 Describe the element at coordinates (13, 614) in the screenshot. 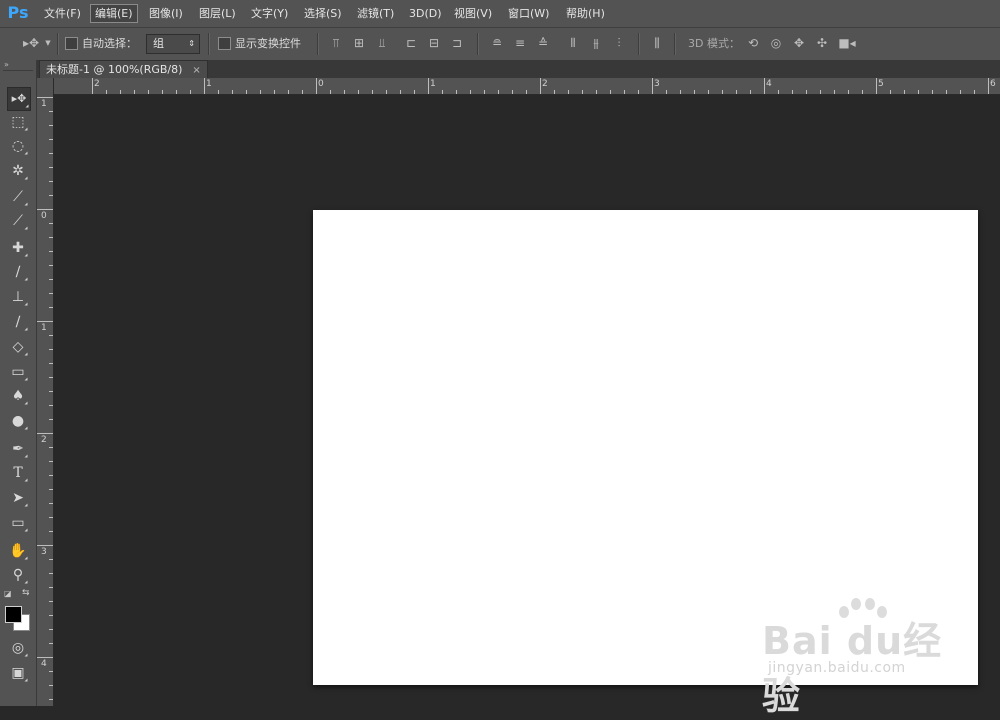

I see `foreground-color-swatch` at that location.